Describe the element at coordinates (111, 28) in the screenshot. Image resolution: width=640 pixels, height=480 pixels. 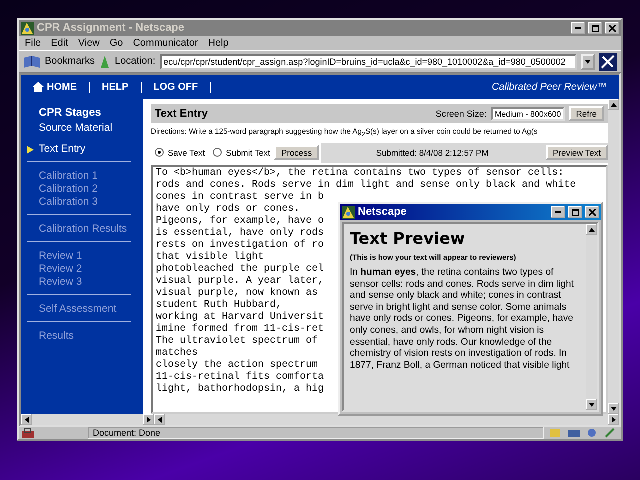
I see `window-title: CPR Assignment - Netscape` at that location.